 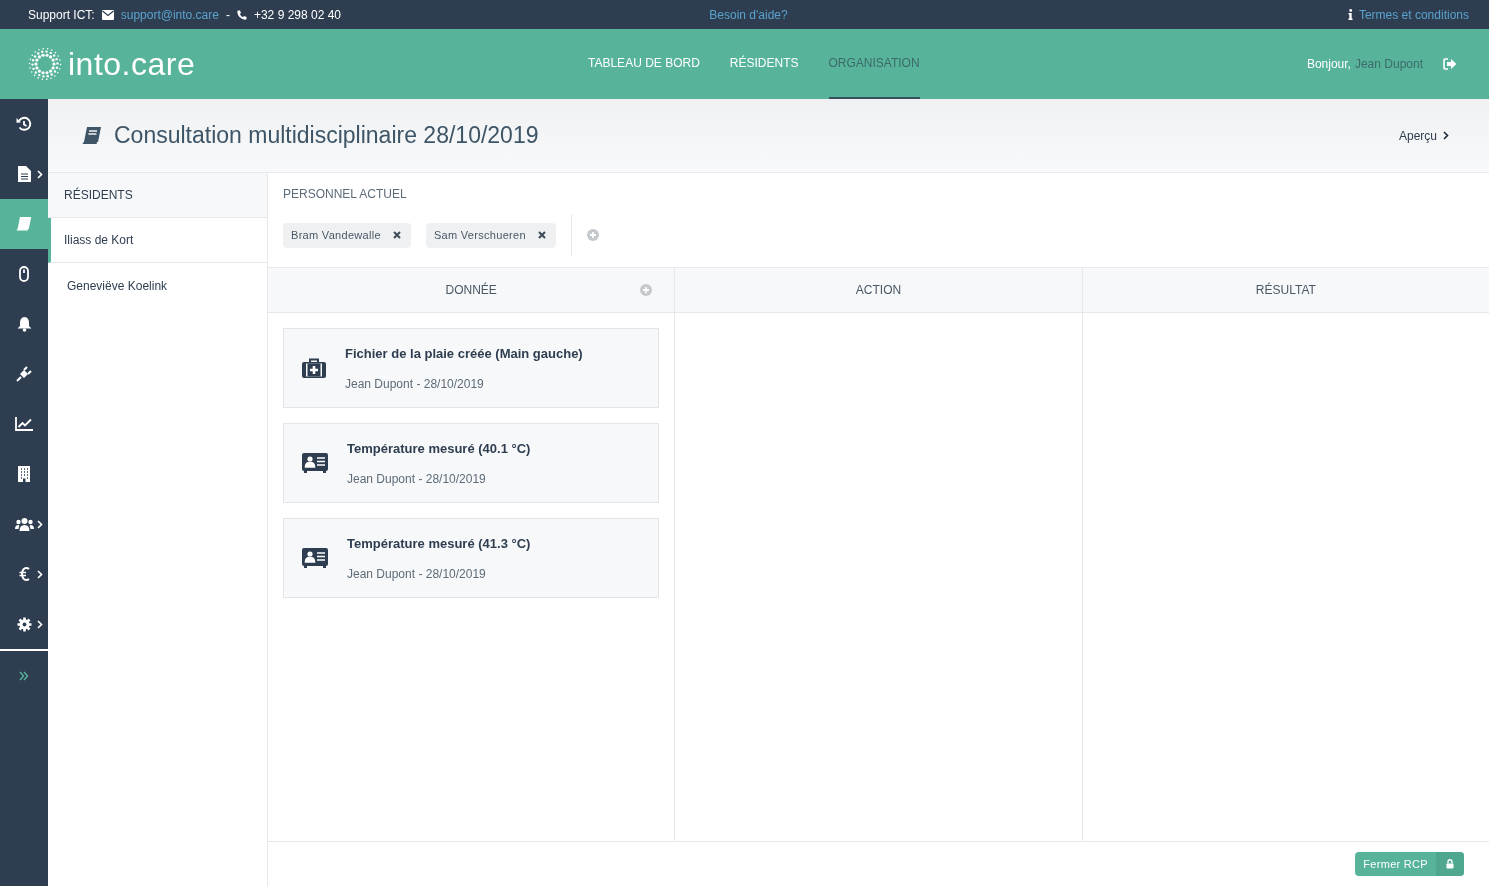 What do you see at coordinates (439, 448) in the screenshot?
I see `entry-title: Température mesuré (40.1 °C)` at bounding box center [439, 448].